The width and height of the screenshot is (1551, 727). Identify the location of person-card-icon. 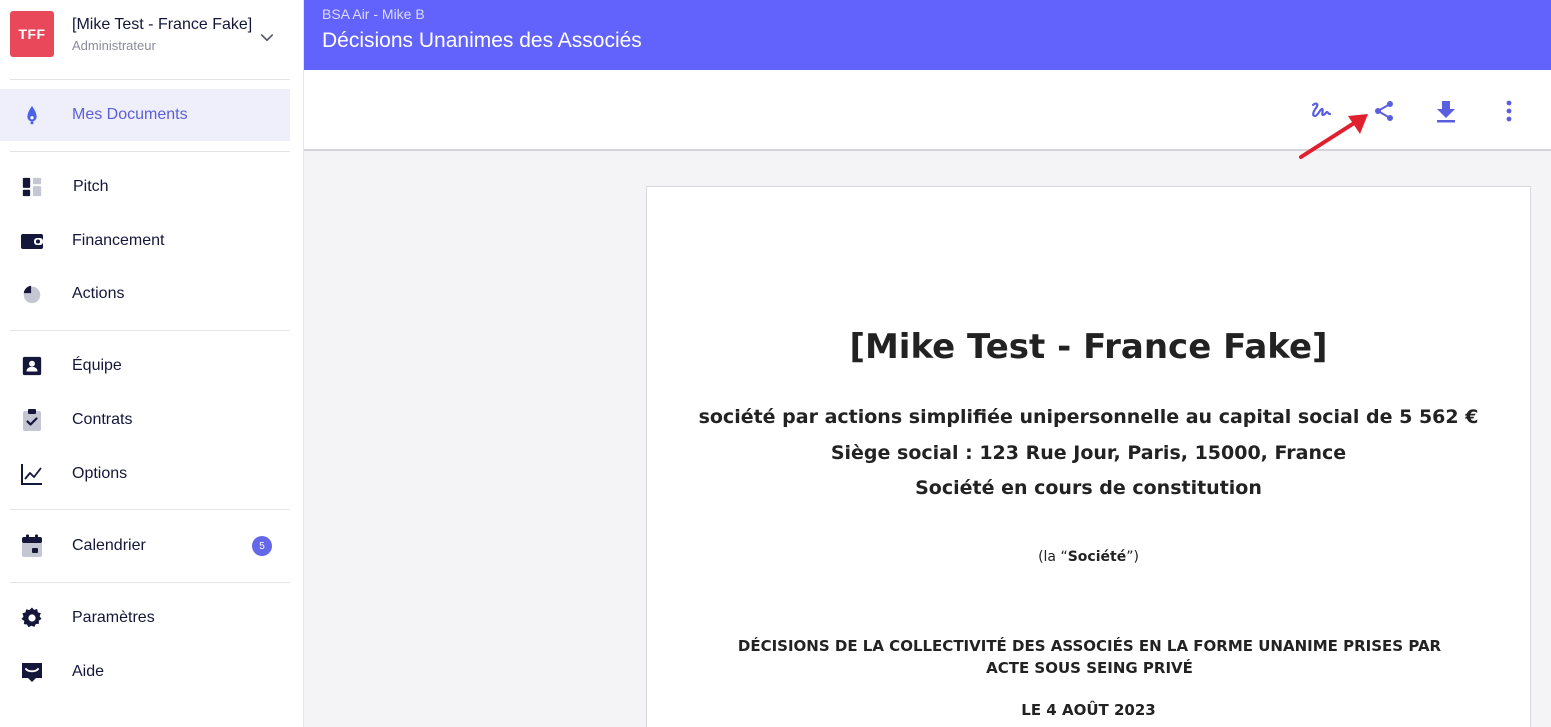
(32, 366).